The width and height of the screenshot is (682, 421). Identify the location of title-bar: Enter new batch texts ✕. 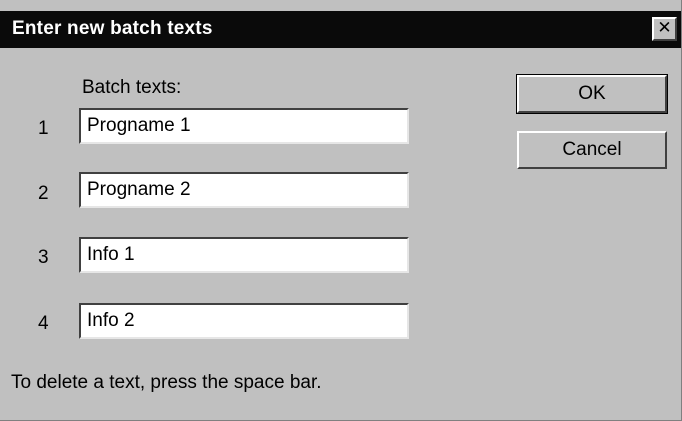
(340, 29).